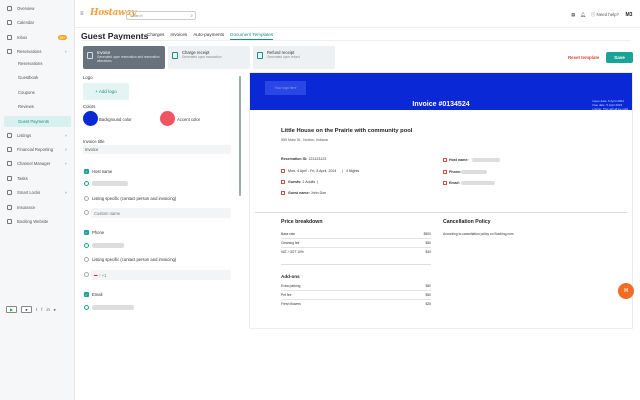 Image resolution: width=640 pixels, height=400 pixels. Describe the element at coordinates (37, 51) in the screenshot. I see `sidebar-item-reservations-group: Reservations ˄` at that location.